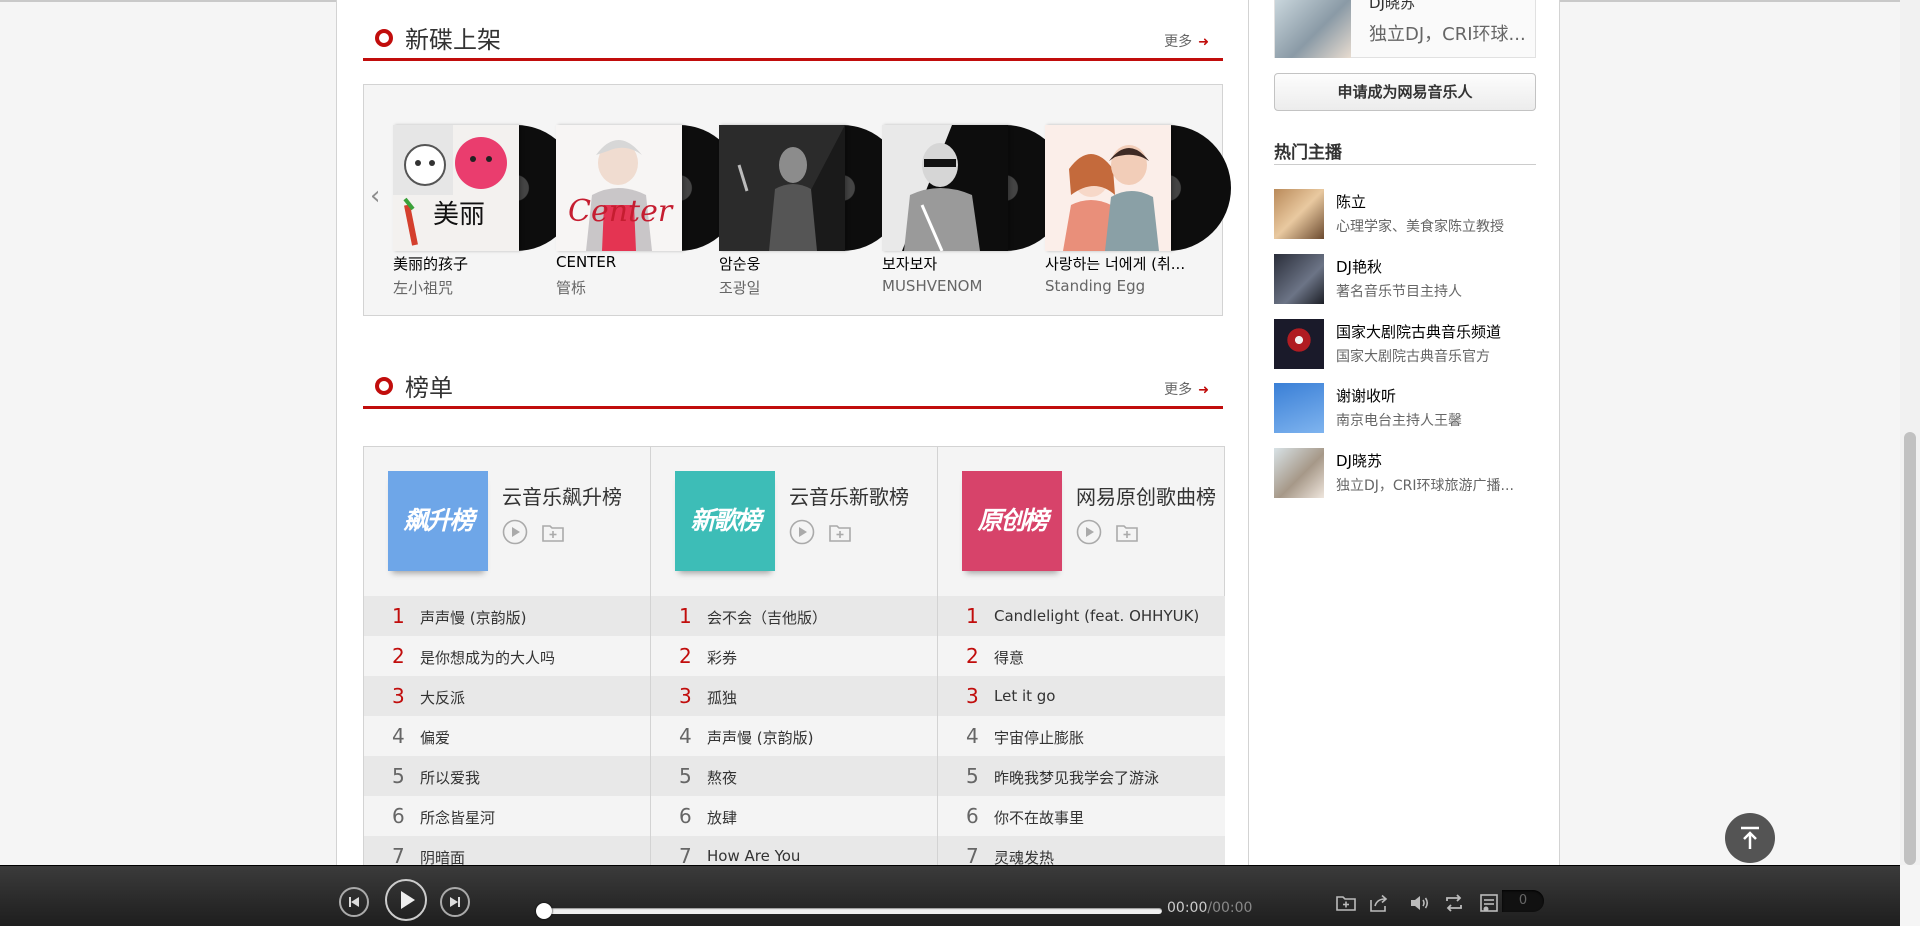  Describe the element at coordinates (636, 262) in the screenshot. I see `album-name: CENTER` at that location.